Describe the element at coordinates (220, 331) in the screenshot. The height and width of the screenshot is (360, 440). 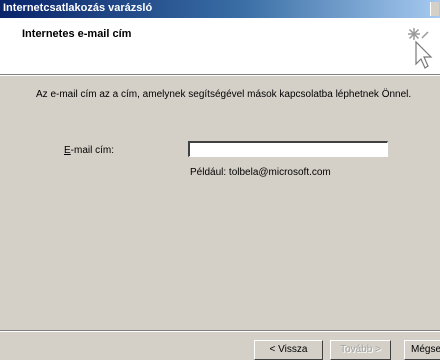
I see `footer-divider-highlight` at that location.